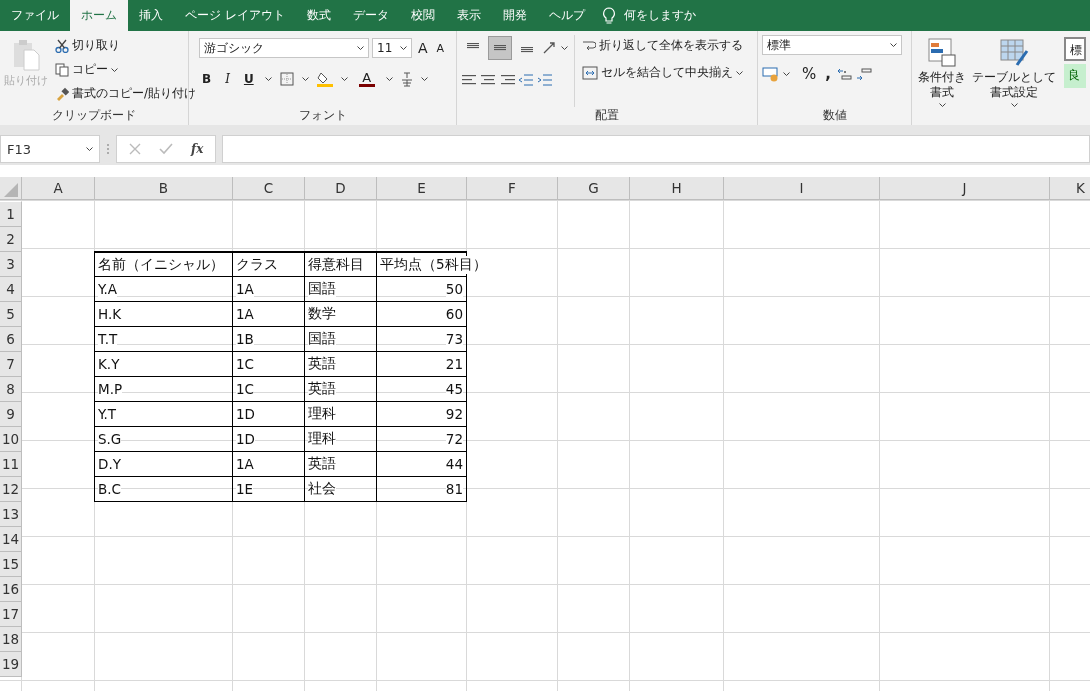 This screenshot has width=1090, height=693. Describe the element at coordinates (422, 188) in the screenshot. I see `column-header: E` at that location.